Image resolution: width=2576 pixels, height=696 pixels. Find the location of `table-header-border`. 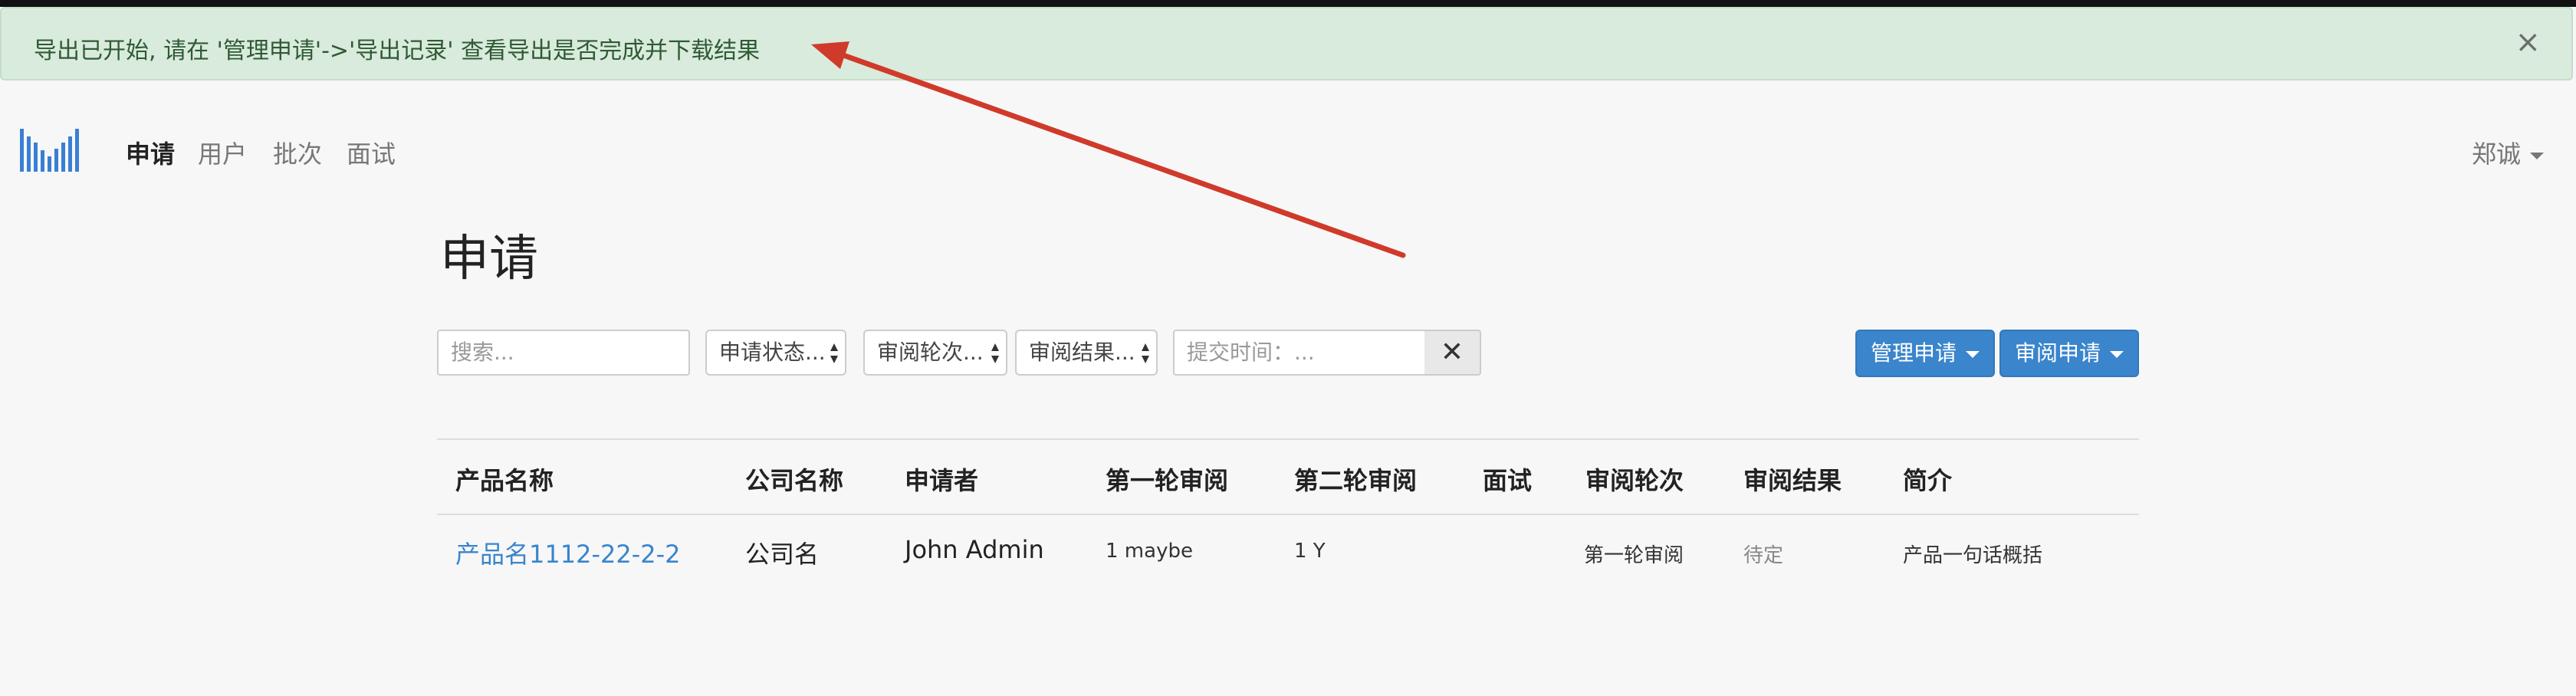

table-header-border is located at coordinates (1288, 514).